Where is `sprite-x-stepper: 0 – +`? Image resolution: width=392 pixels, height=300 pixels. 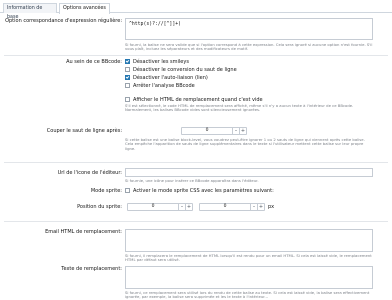
sprite-x-stepper: 0 – + is located at coordinates (160, 207).